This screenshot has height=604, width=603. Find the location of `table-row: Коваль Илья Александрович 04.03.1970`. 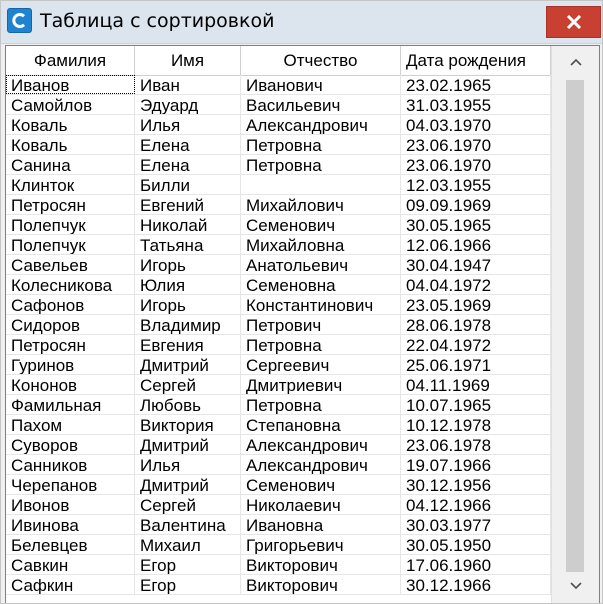

table-row: Коваль Илья Александрович 04.03.1970 is located at coordinates (278, 125).